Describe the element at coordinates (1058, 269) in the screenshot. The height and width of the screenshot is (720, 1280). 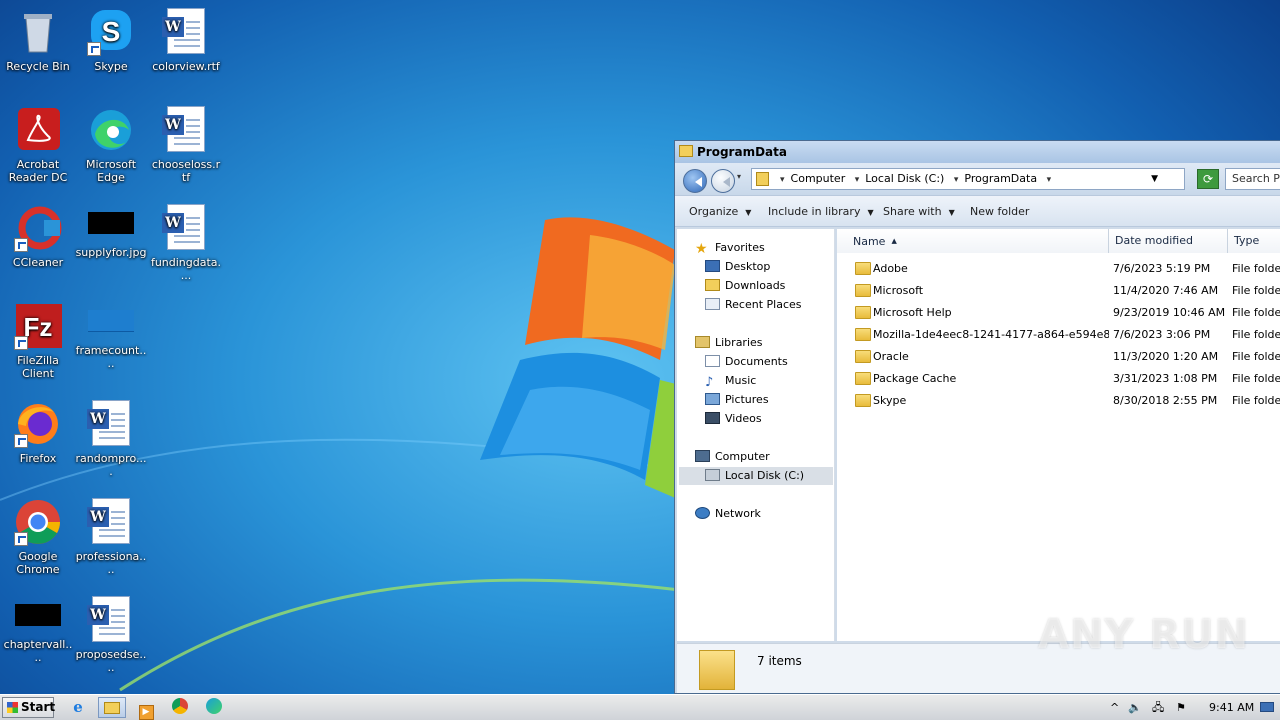
I see `file-row: Adobe7/6/2023 5:19 PMFile folder` at that location.